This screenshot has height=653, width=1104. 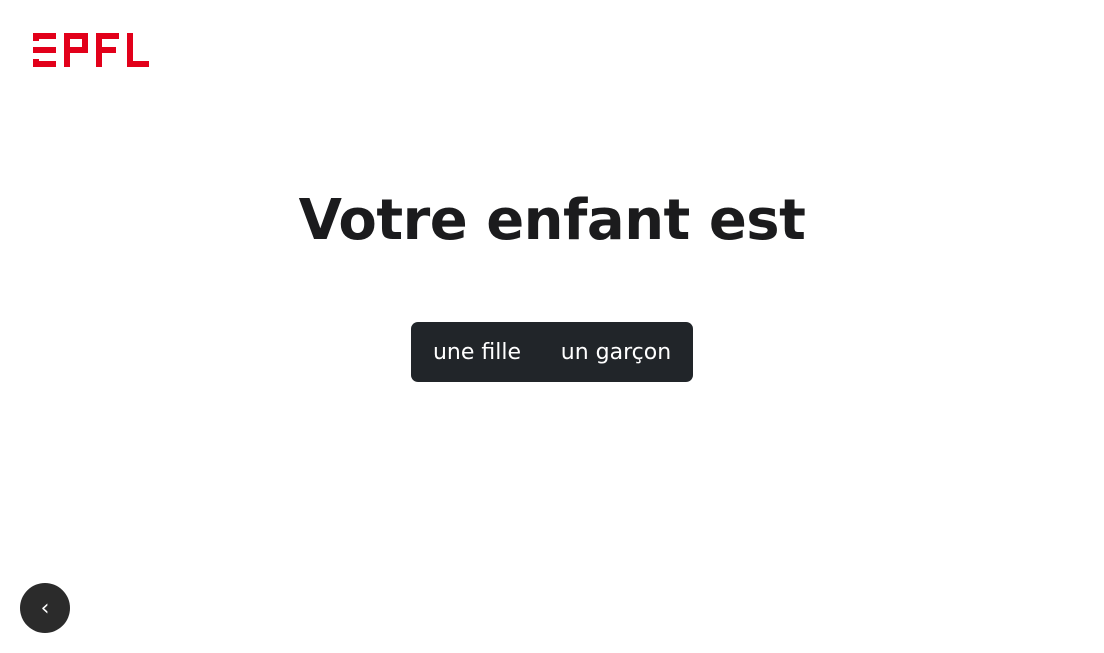 I want to click on page-title: Votre enfant est, so click(x=552, y=220).